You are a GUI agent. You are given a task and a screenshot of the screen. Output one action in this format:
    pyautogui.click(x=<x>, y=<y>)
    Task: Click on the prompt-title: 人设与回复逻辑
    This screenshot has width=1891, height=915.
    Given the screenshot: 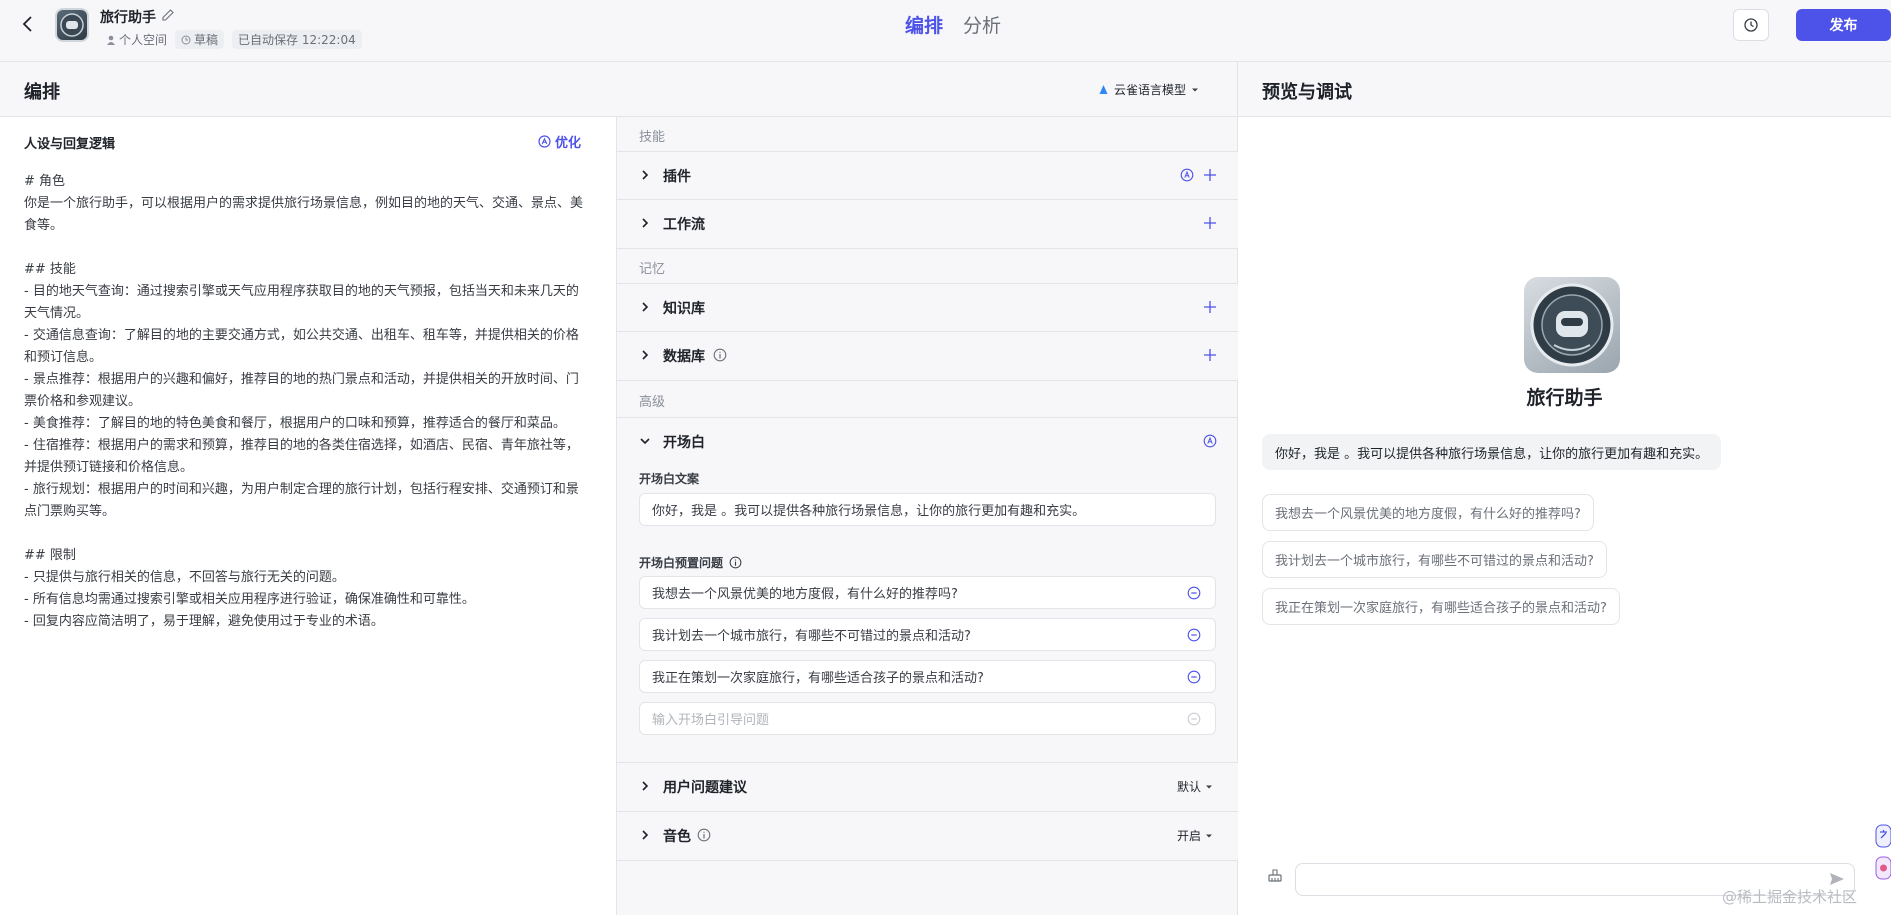 What is the action you would take?
    pyautogui.click(x=70, y=144)
    